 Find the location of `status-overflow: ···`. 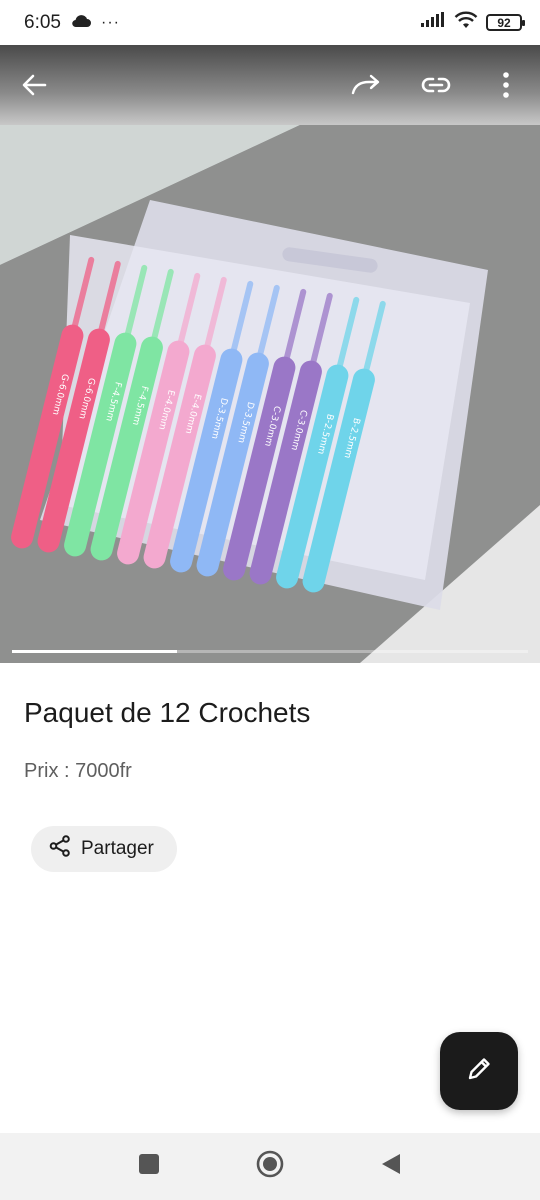

status-overflow: ··· is located at coordinates (110, 22).